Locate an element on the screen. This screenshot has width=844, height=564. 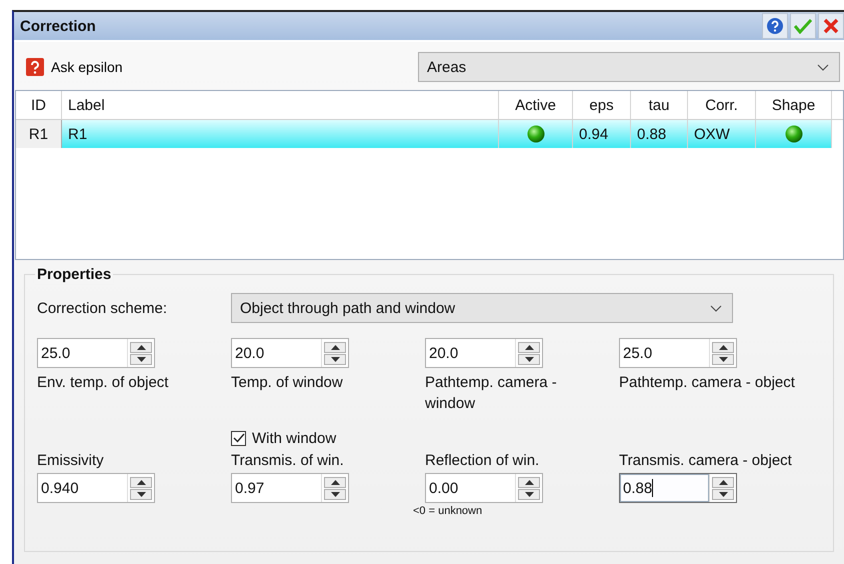
field-label: Transmis. of win. is located at coordinates (288, 461).